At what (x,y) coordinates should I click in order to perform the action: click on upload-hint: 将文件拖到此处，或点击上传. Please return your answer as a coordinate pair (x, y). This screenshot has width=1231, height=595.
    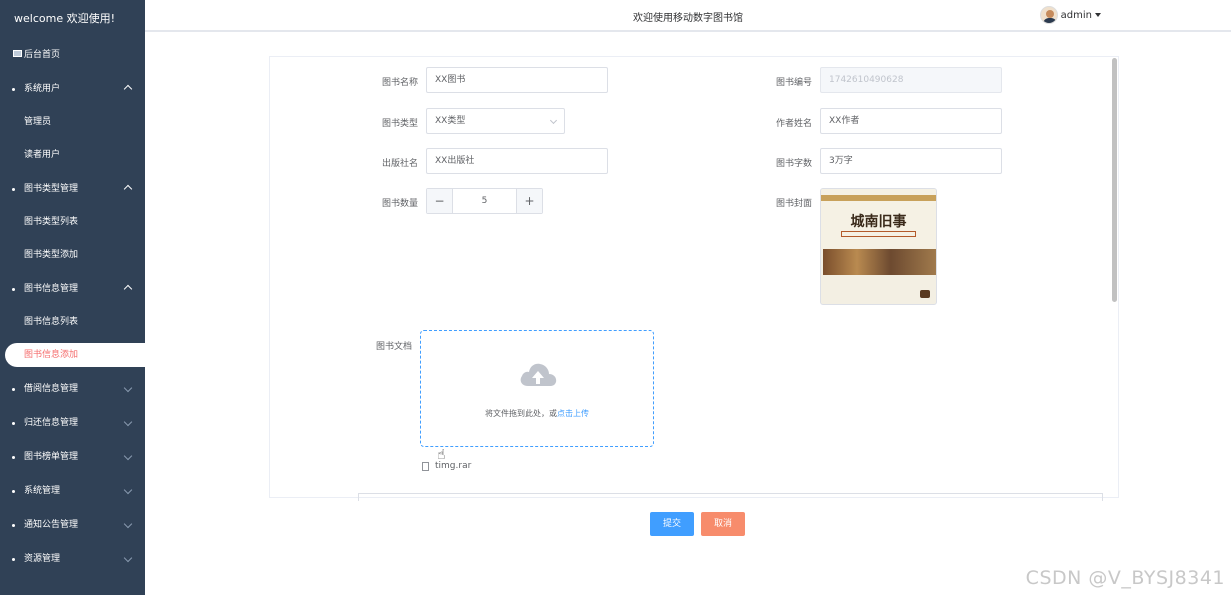
    Looking at the image, I should click on (537, 413).